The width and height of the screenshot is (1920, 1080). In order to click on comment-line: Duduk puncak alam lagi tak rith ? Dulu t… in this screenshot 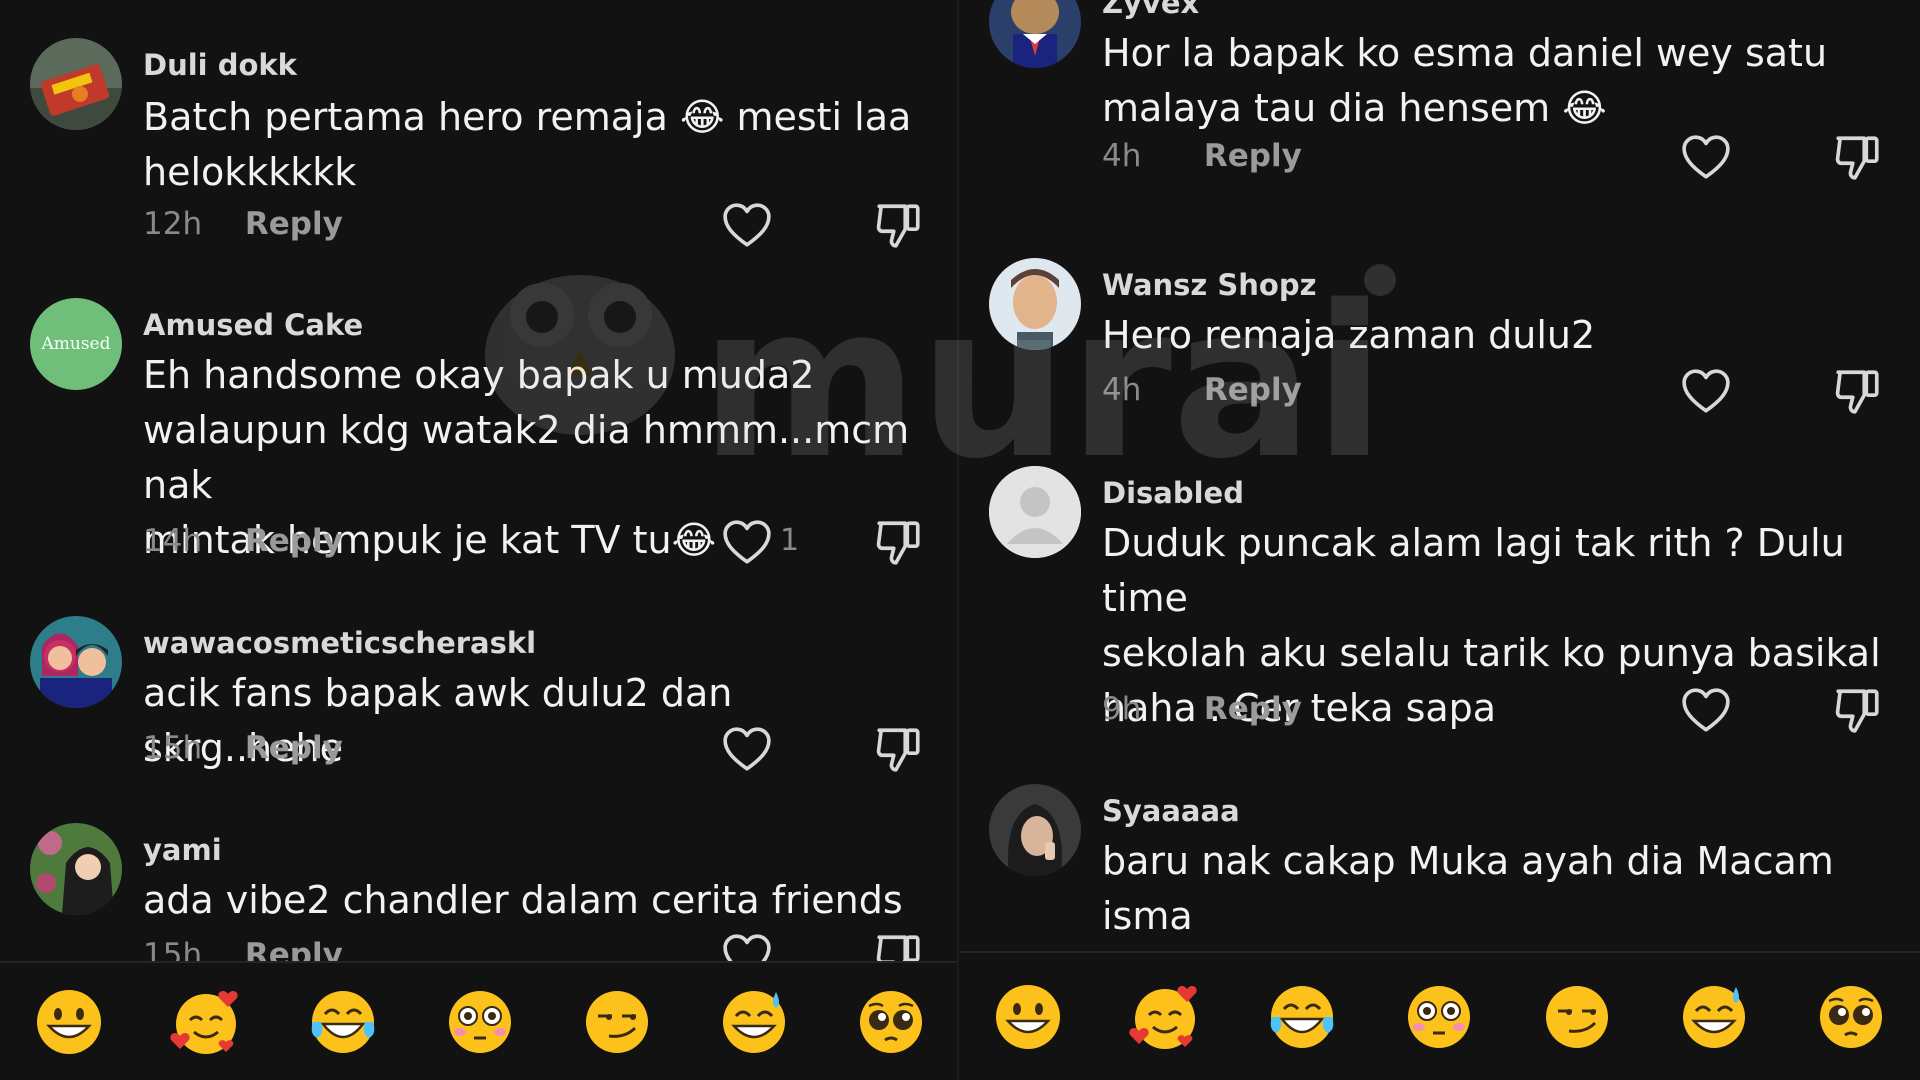, I will do `click(1473, 570)`.